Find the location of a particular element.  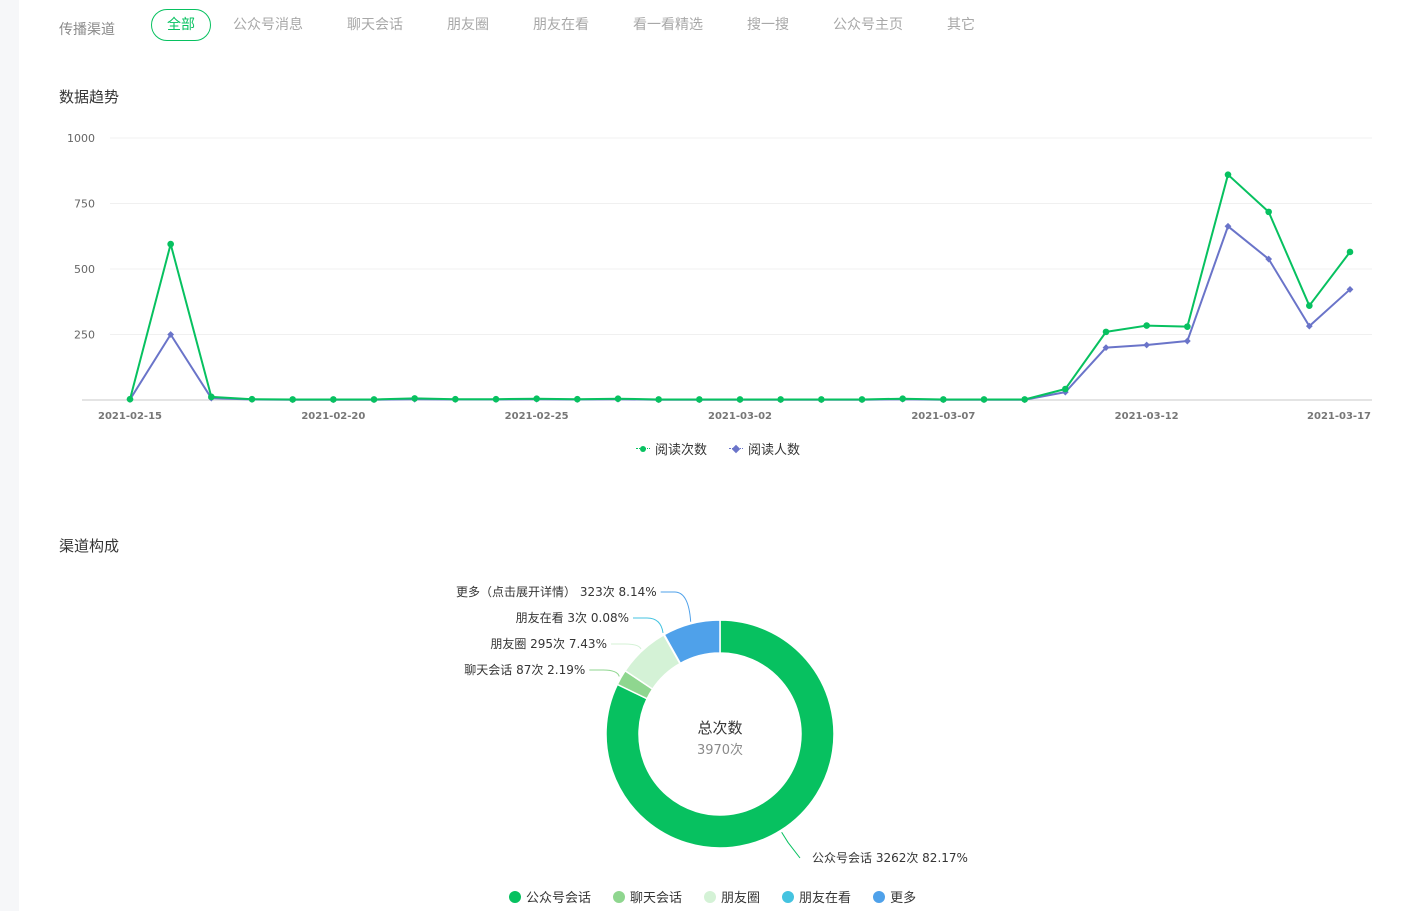

legend-item: 阅读人数 is located at coordinates (764, 448).